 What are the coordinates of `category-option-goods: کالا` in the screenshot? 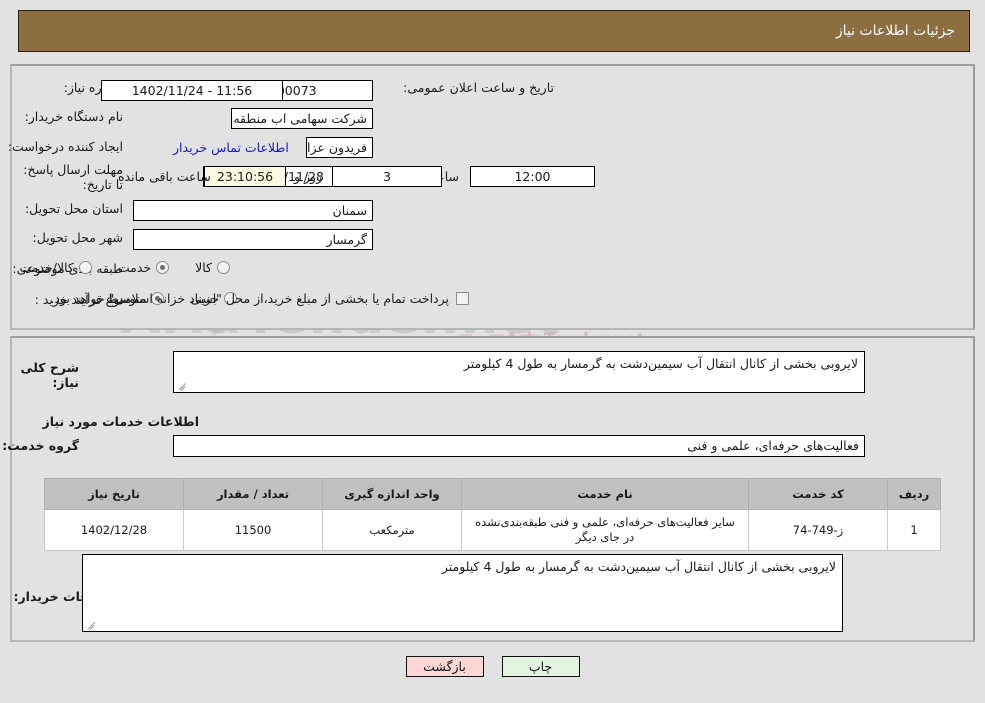 It's located at (212, 267).